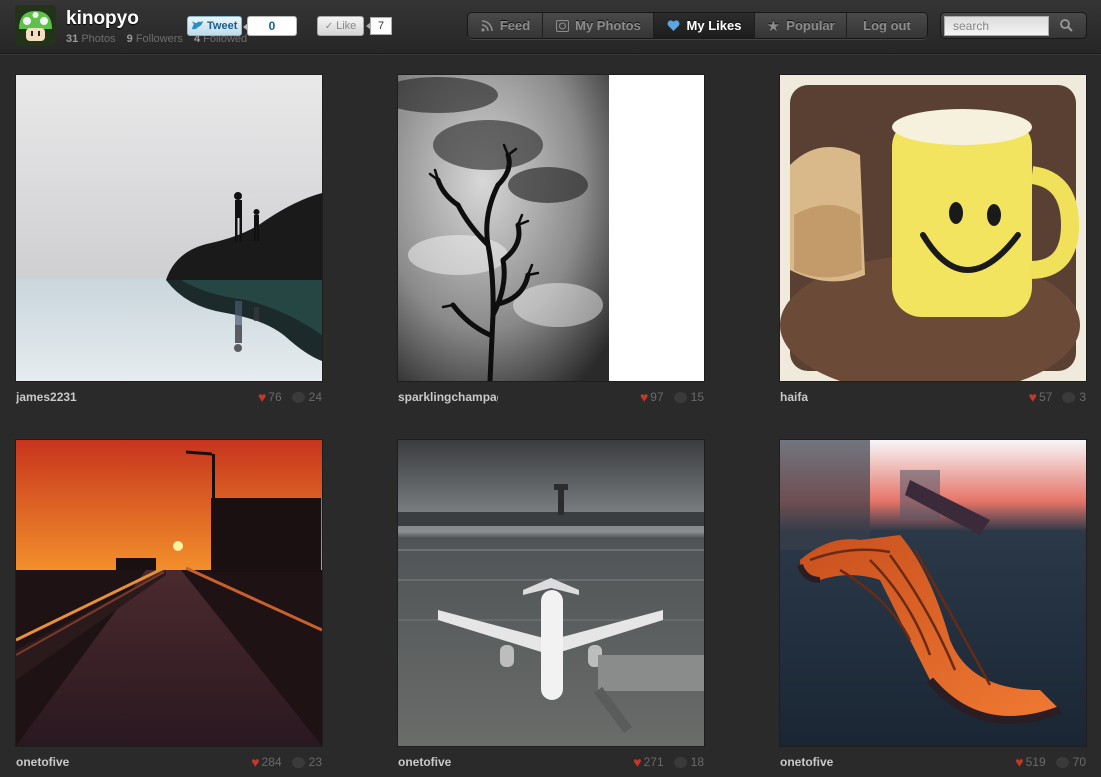 The height and width of the screenshot is (777, 1101). Describe the element at coordinates (1079, 762) in the screenshot. I see `comment-count: 70` at that location.